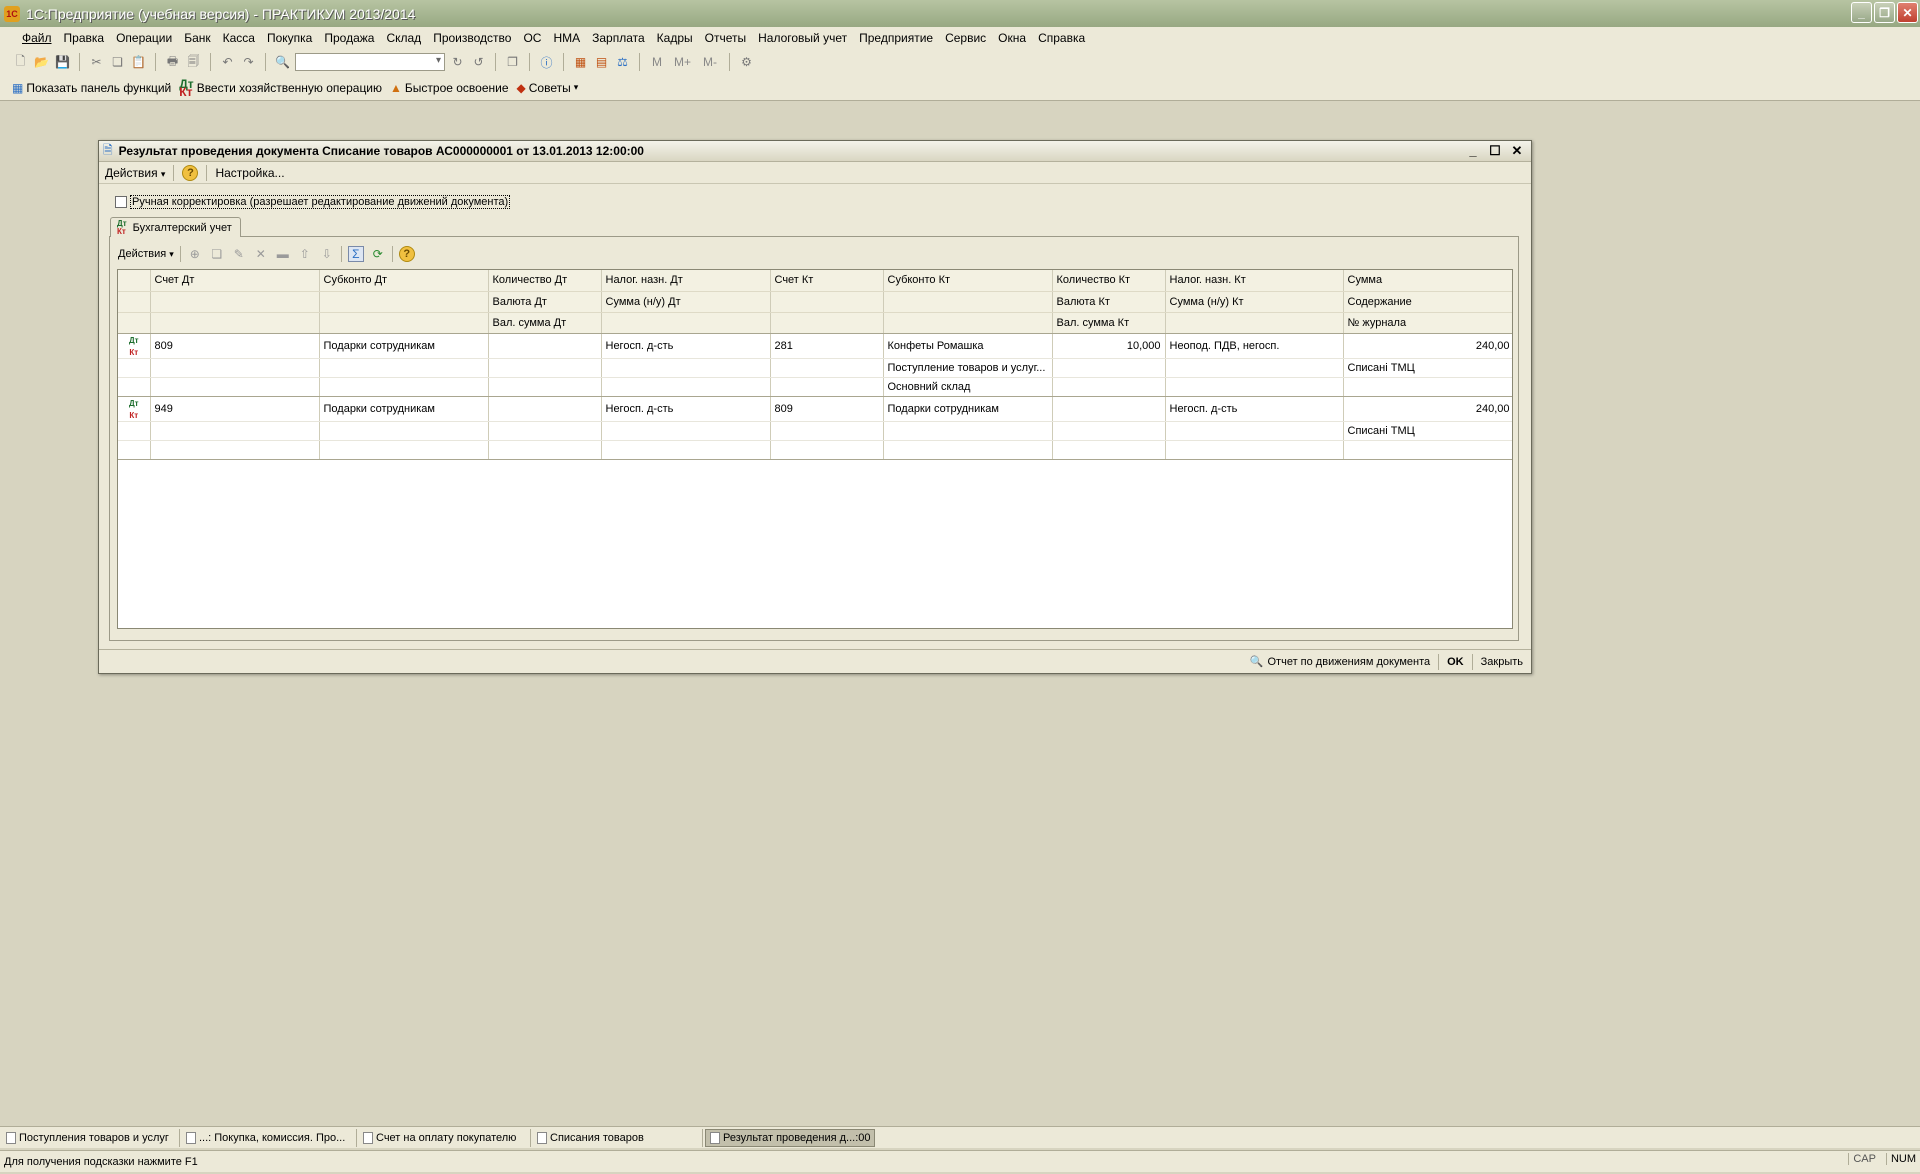  I want to click on column-header-tax-kt: Налог. назн. Кт, so click(1254, 281).